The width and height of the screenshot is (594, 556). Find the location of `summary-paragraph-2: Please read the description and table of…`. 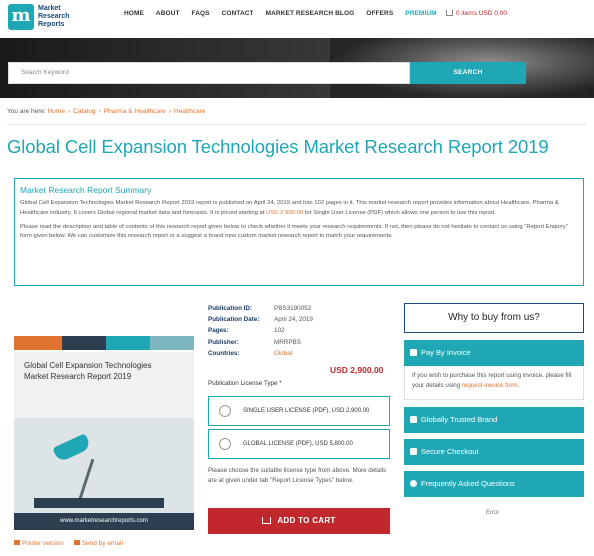

summary-paragraph-2: Please read the description and table of… is located at coordinates (294, 231).